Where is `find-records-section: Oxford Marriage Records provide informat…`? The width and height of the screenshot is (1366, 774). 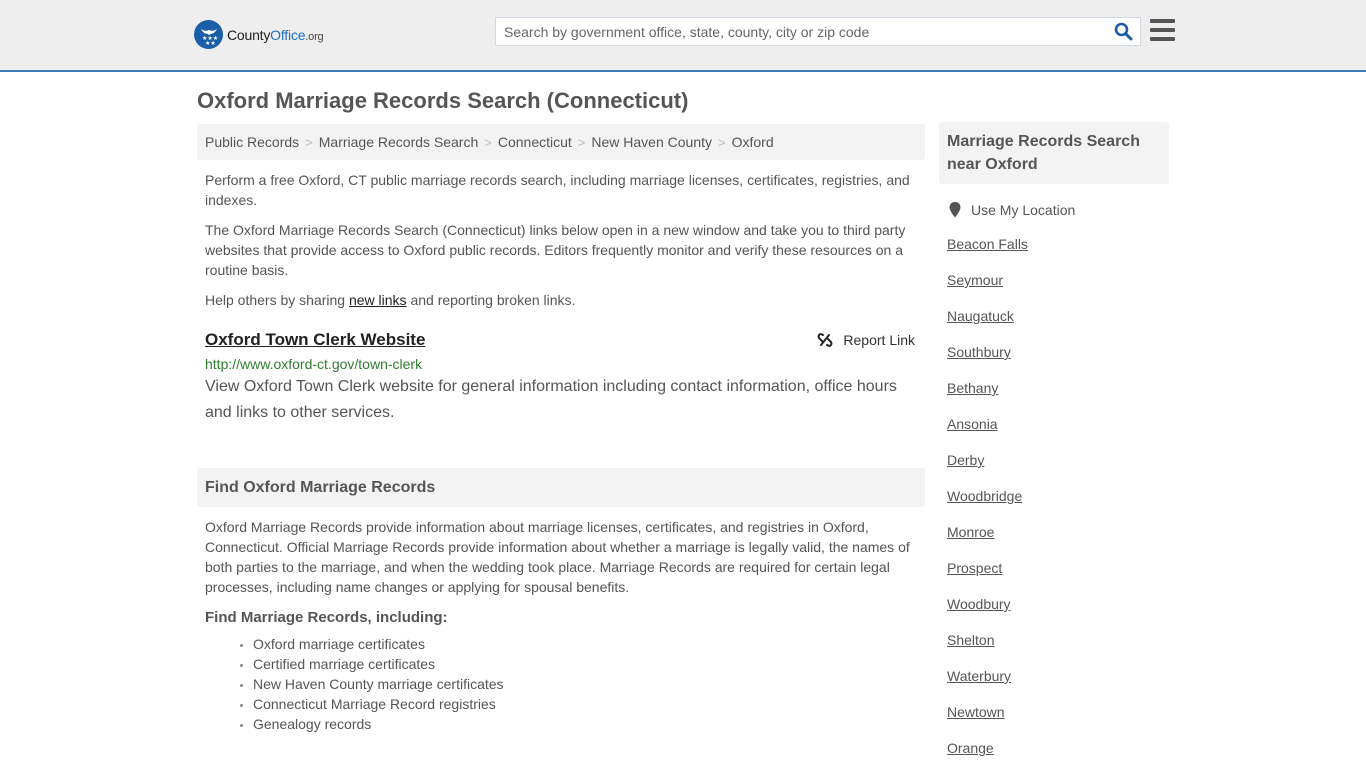
find-records-section: Oxford Marriage Records provide informat… is located at coordinates (561, 625).